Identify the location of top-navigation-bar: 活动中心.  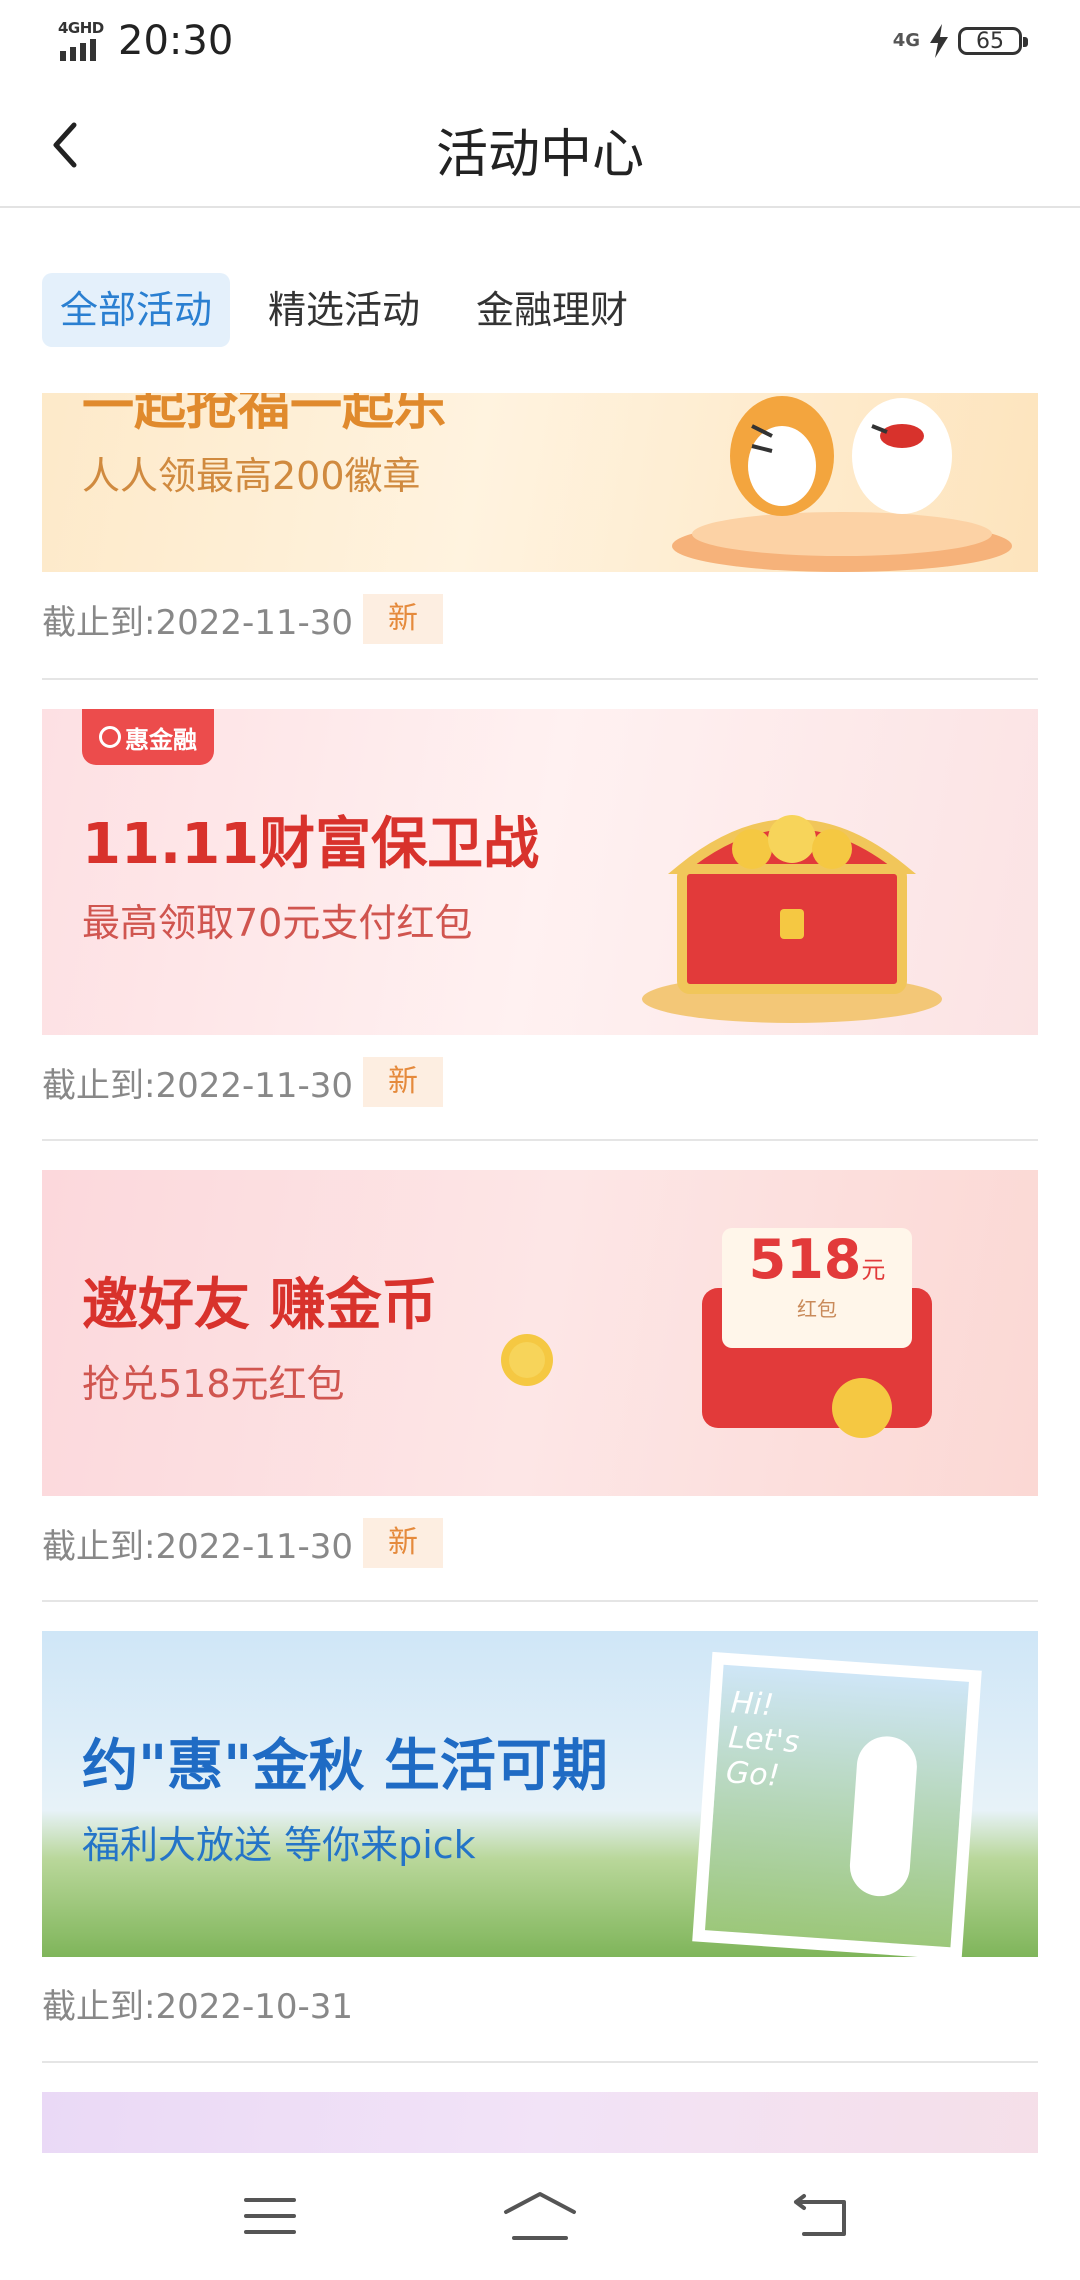
(540, 149).